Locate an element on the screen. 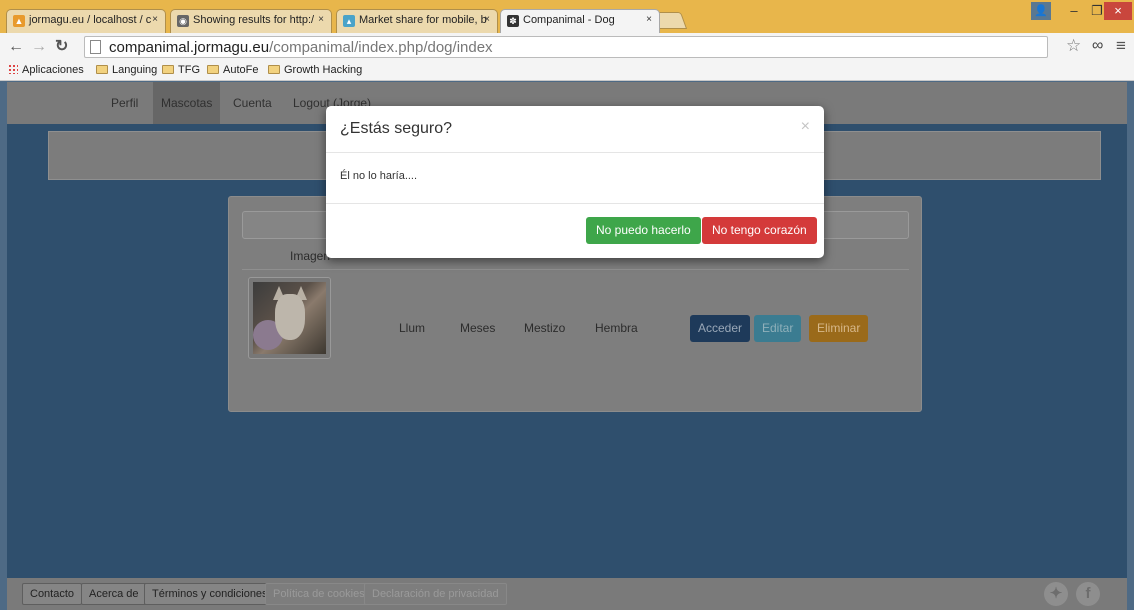 The width and height of the screenshot is (1134, 610). bookmark-languing: Languing is located at coordinates (126, 70).